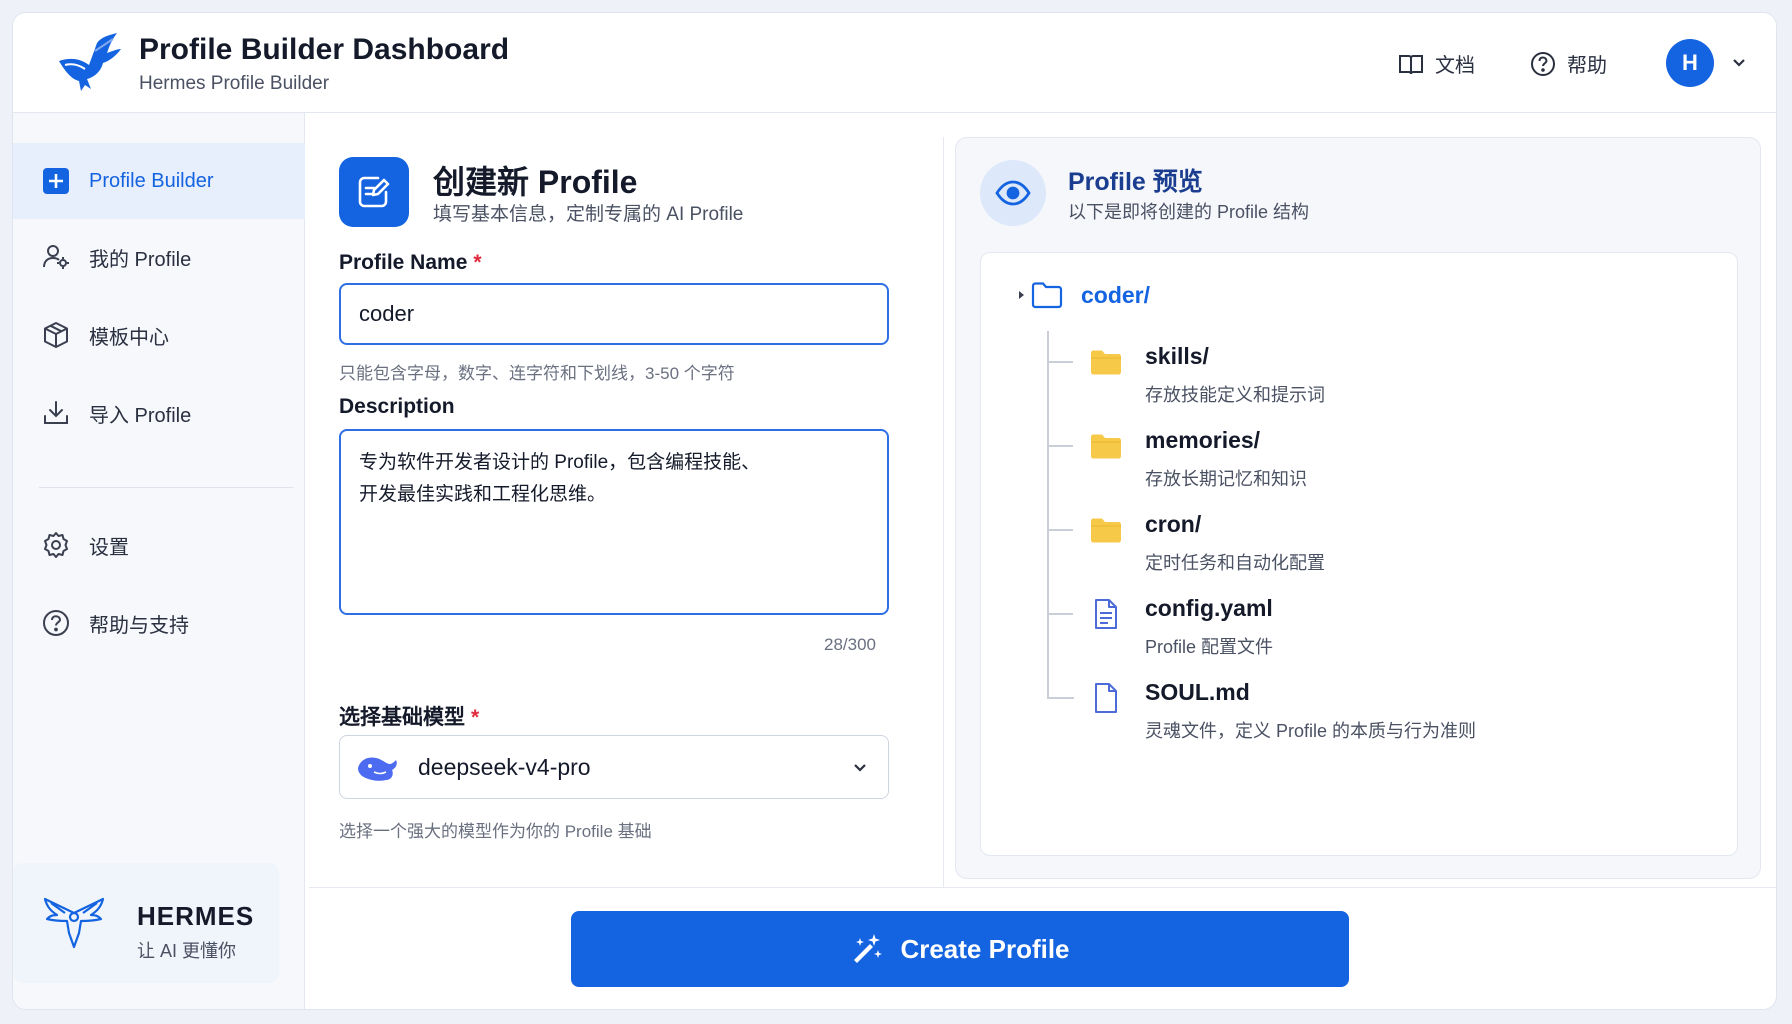 The image size is (1792, 1024). I want to click on docs-button: 文档, so click(1436, 63).